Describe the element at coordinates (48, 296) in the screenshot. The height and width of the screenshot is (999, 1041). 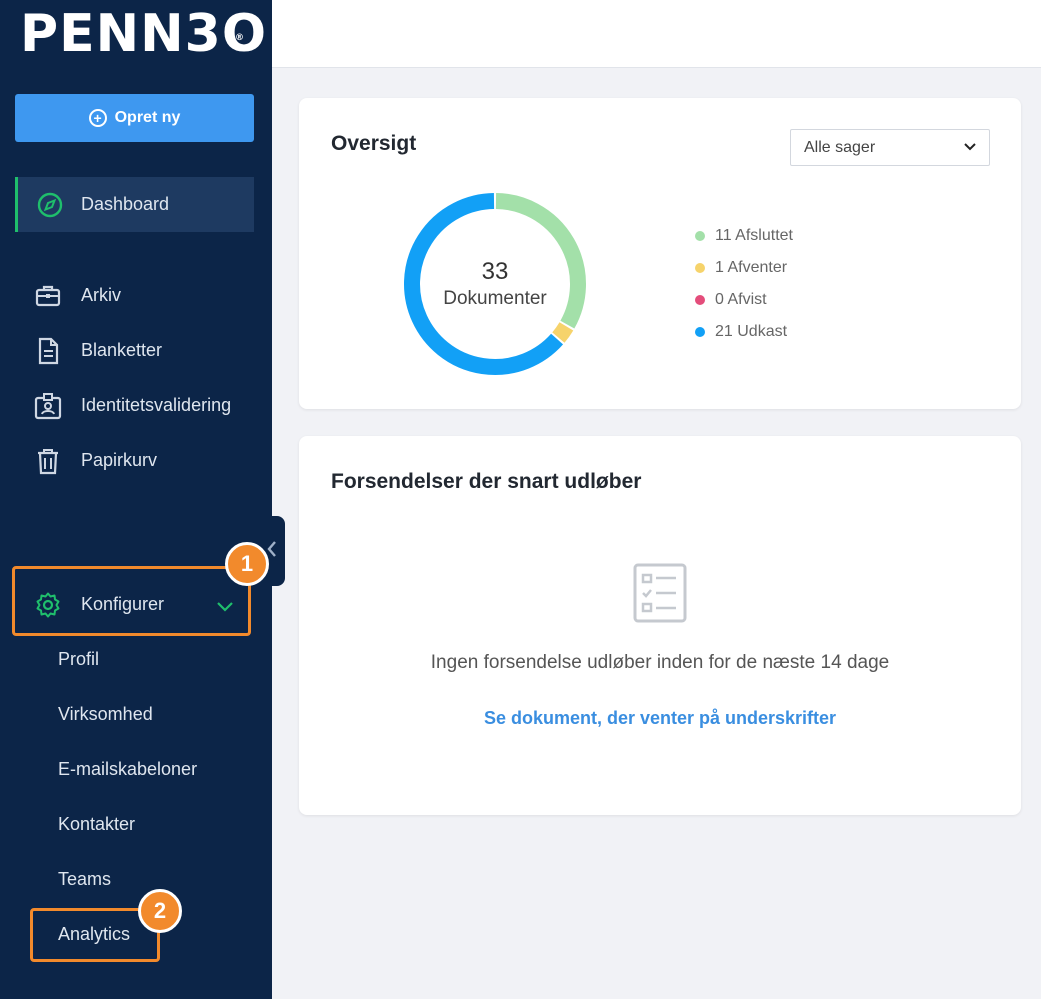
I see `briefcase-icon` at that location.